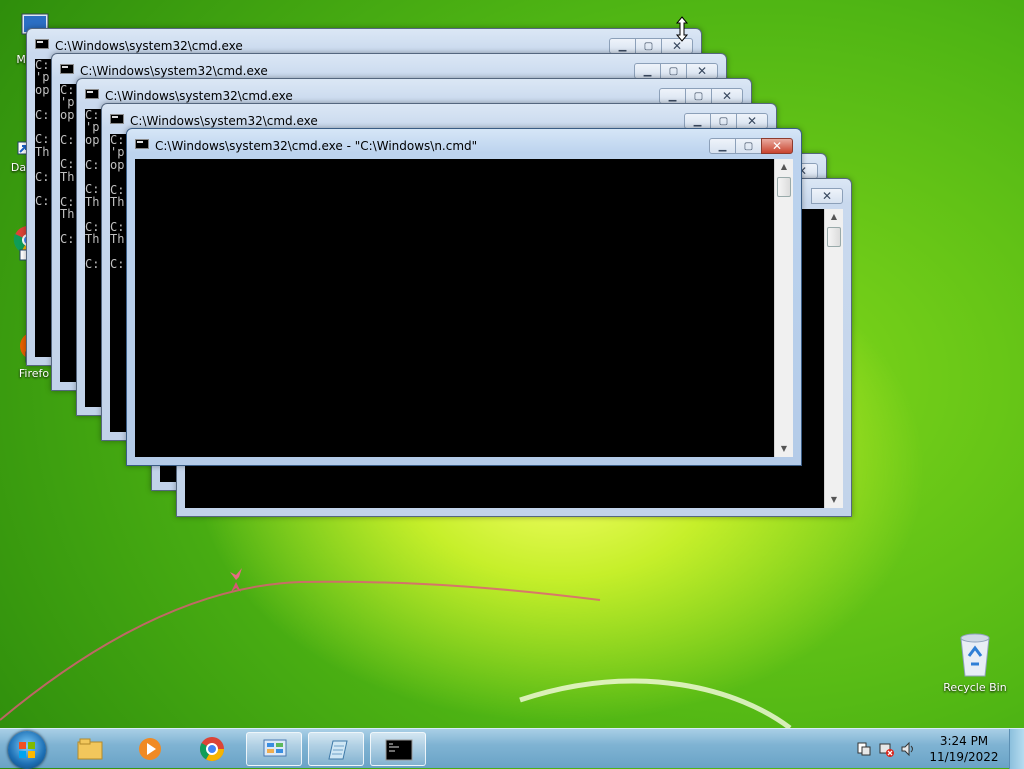  What do you see at coordinates (236, 580) in the screenshot?
I see `flower-decoration` at bounding box center [236, 580].